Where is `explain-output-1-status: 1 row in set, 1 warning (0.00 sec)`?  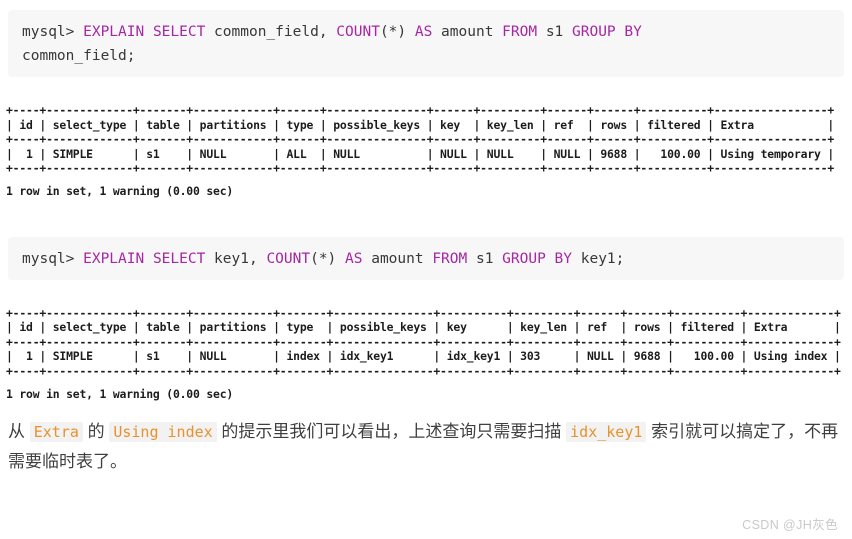 explain-output-1-status: 1 row in set, 1 warning (0.00 sec) is located at coordinates (120, 190).